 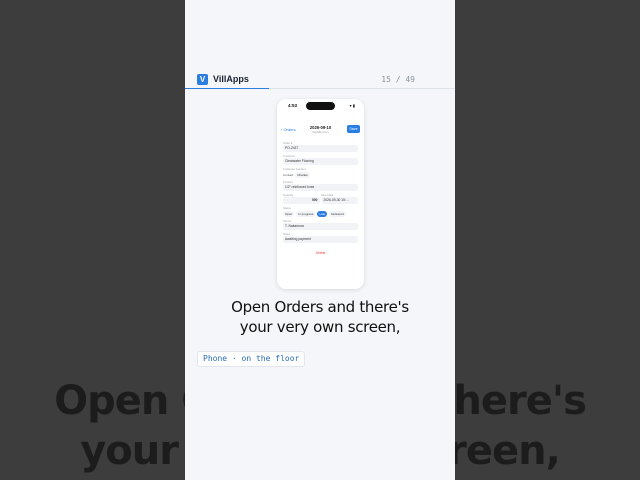 I want to click on progress-fill, so click(x=227, y=88).